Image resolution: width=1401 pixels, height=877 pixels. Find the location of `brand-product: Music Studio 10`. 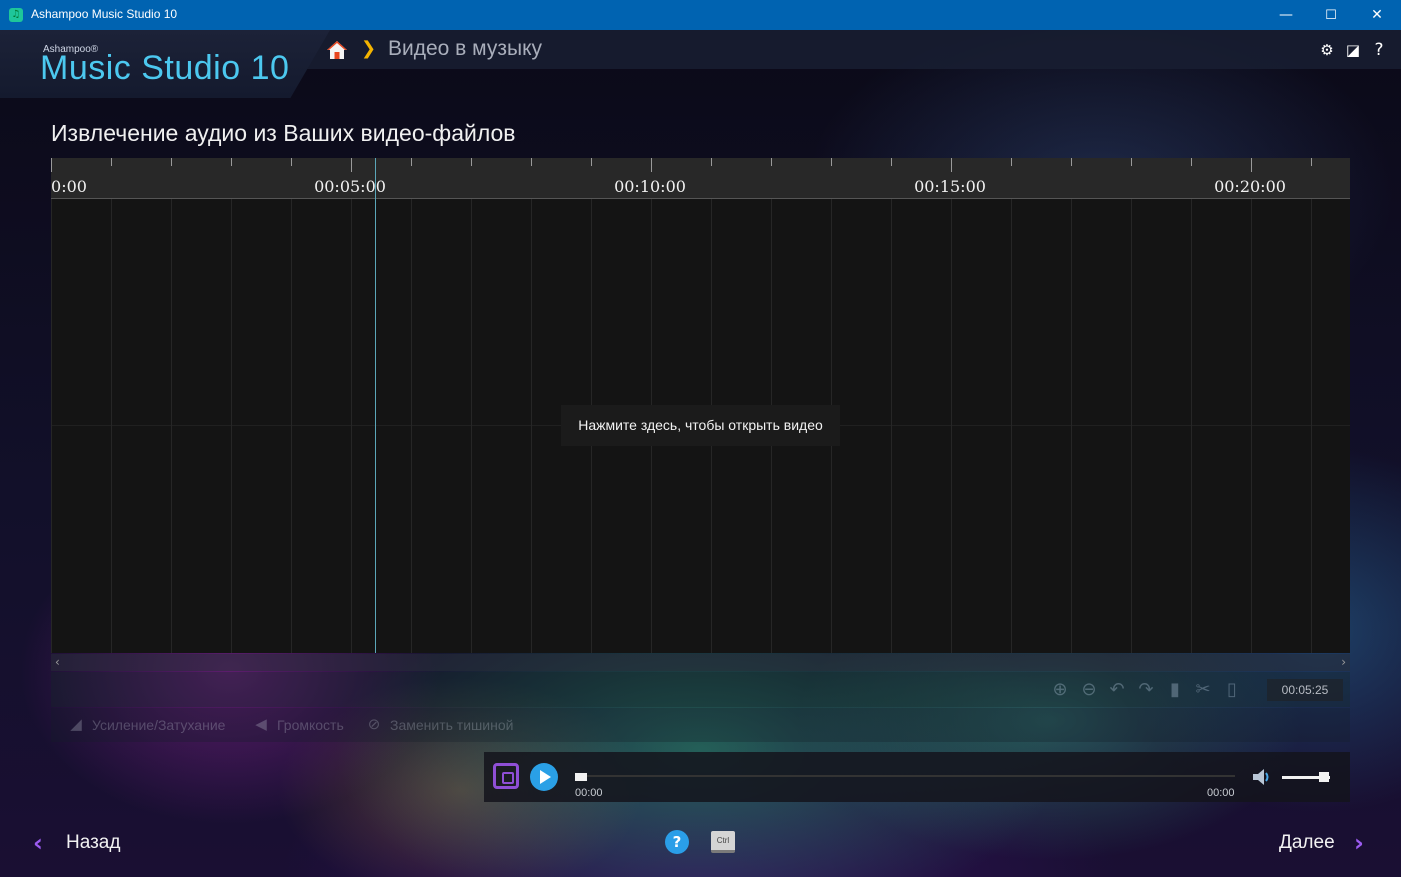

brand-product: Music Studio 10 is located at coordinates (165, 68).